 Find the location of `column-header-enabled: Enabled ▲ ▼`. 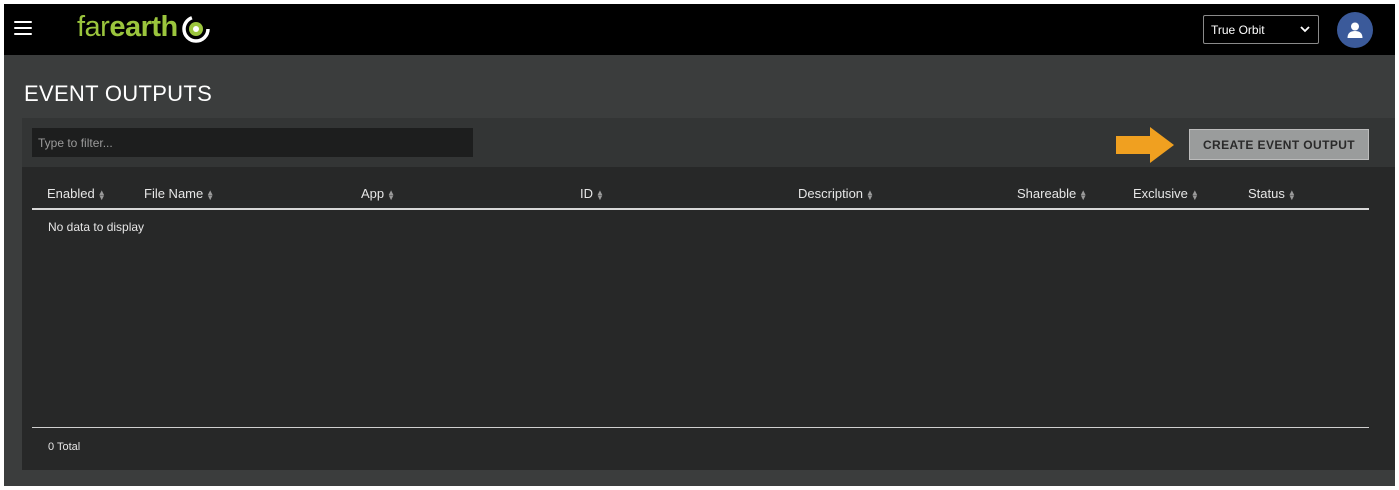

column-header-enabled: Enabled ▲ ▼ is located at coordinates (76, 193).